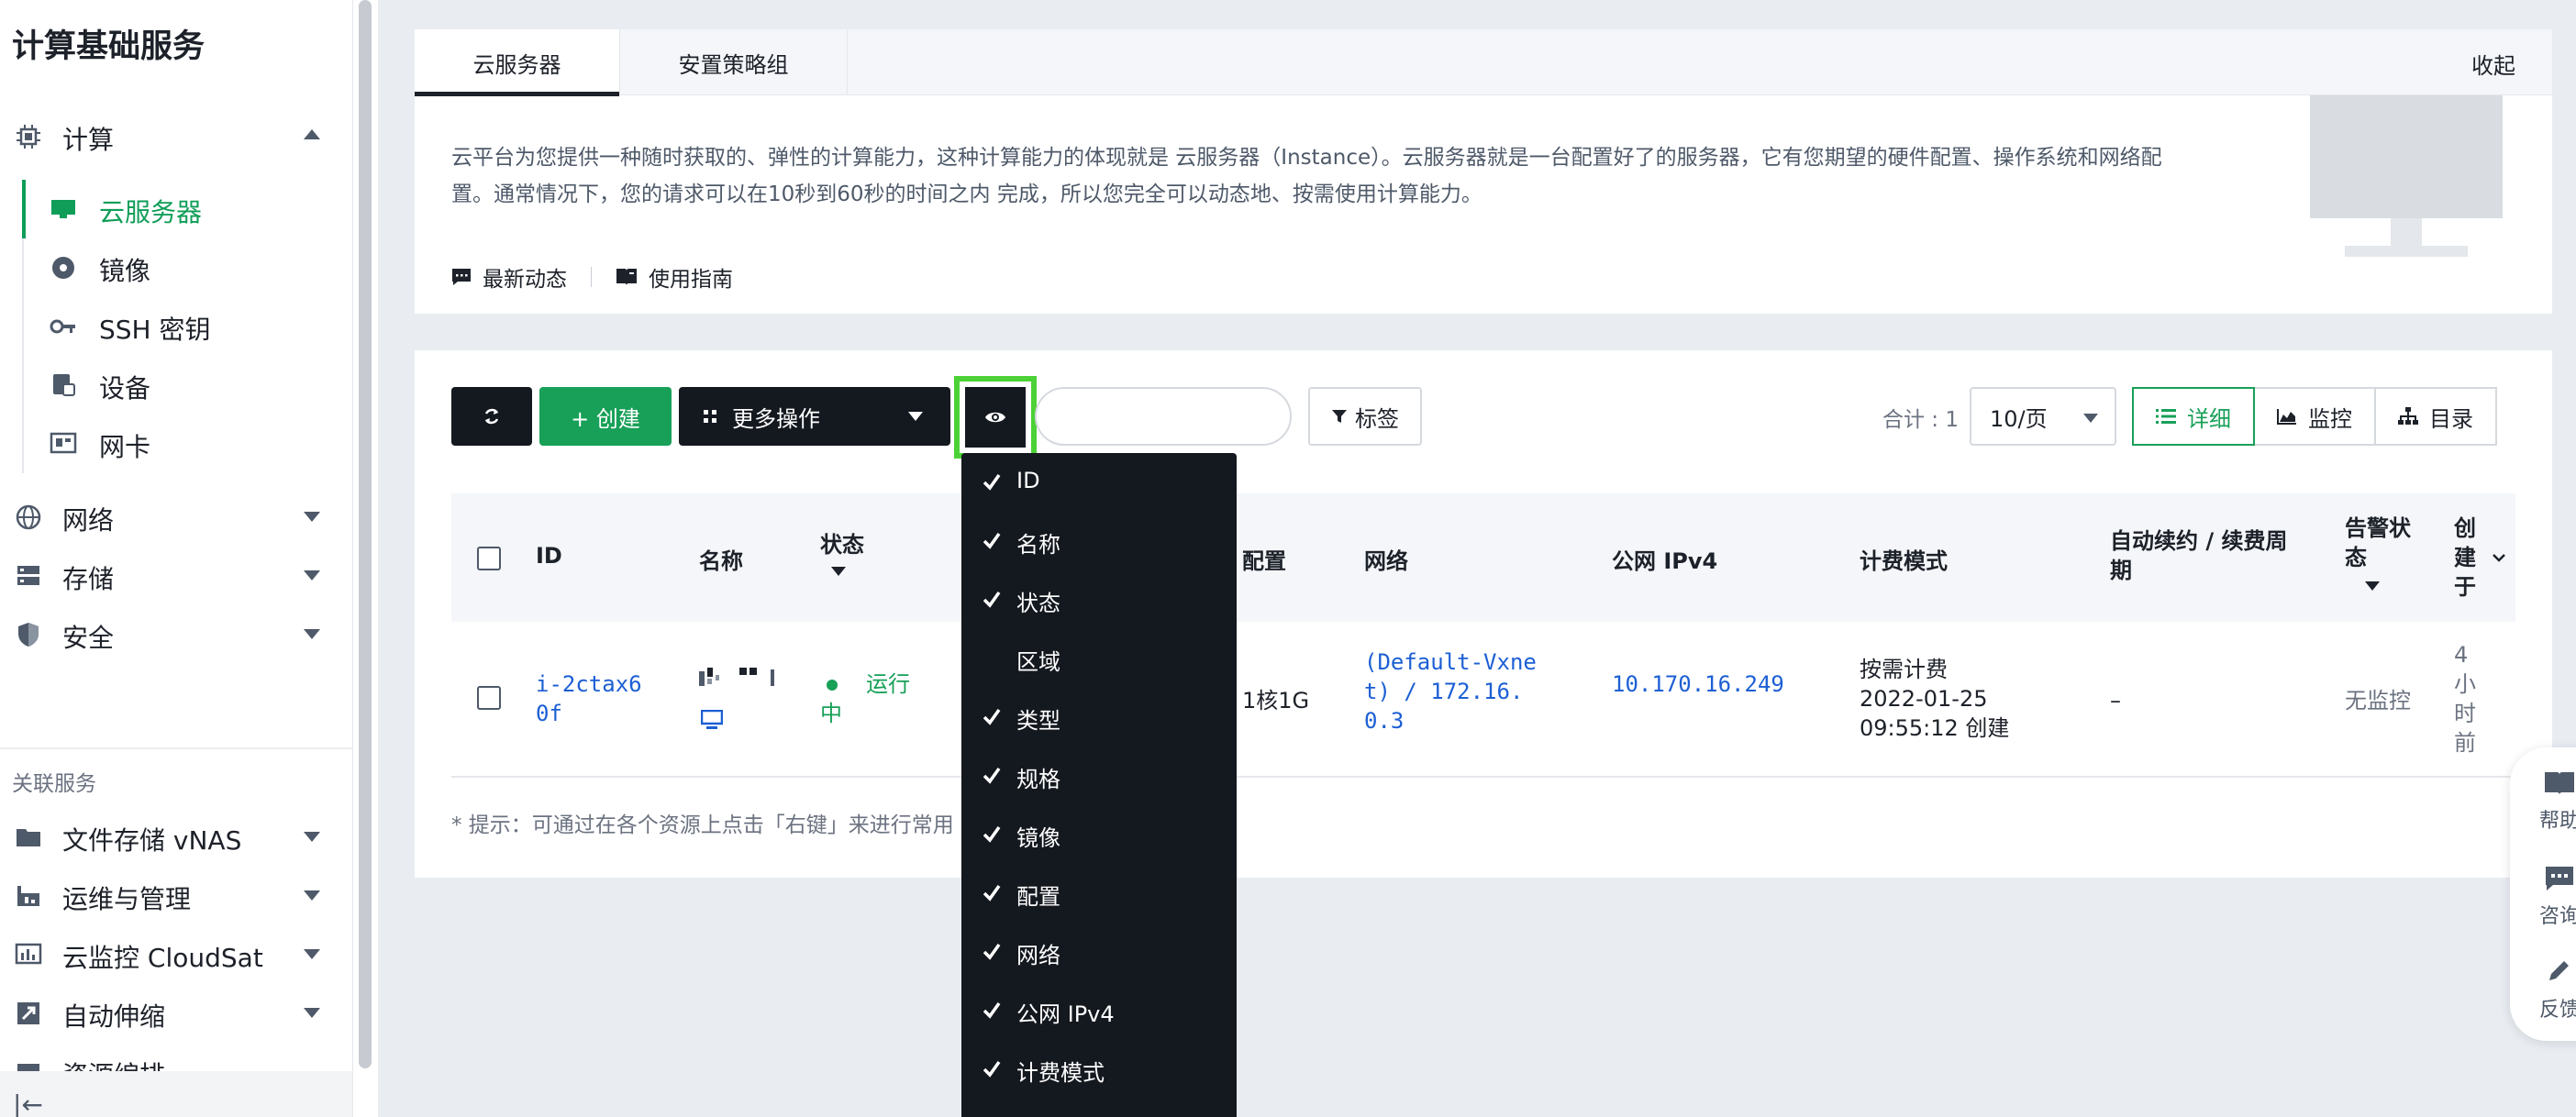  I want to click on status-filter-caret-icon, so click(838, 571).